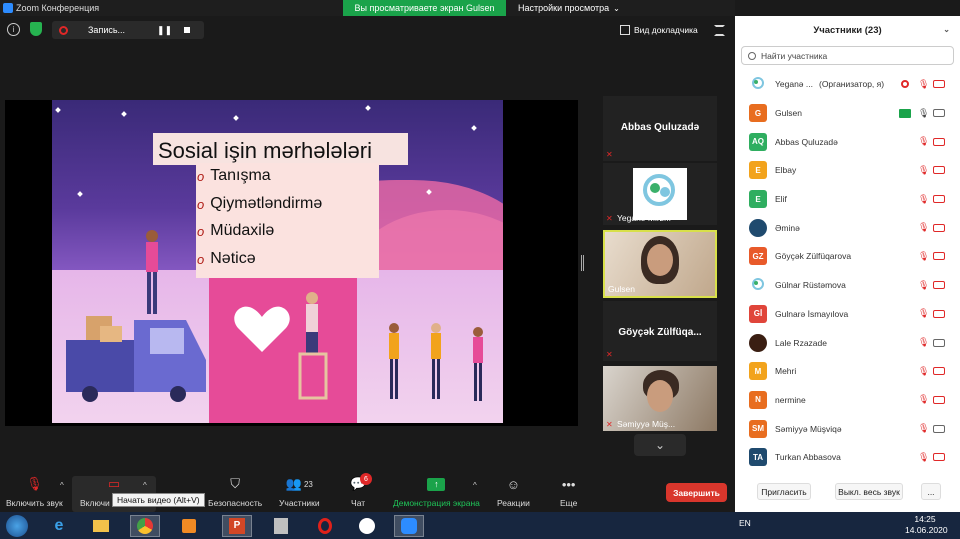 The width and height of the screenshot is (960, 539). Describe the element at coordinates (847, 400) in the screenshot. I see `participant-row: Nnermine 🎙` at that location.